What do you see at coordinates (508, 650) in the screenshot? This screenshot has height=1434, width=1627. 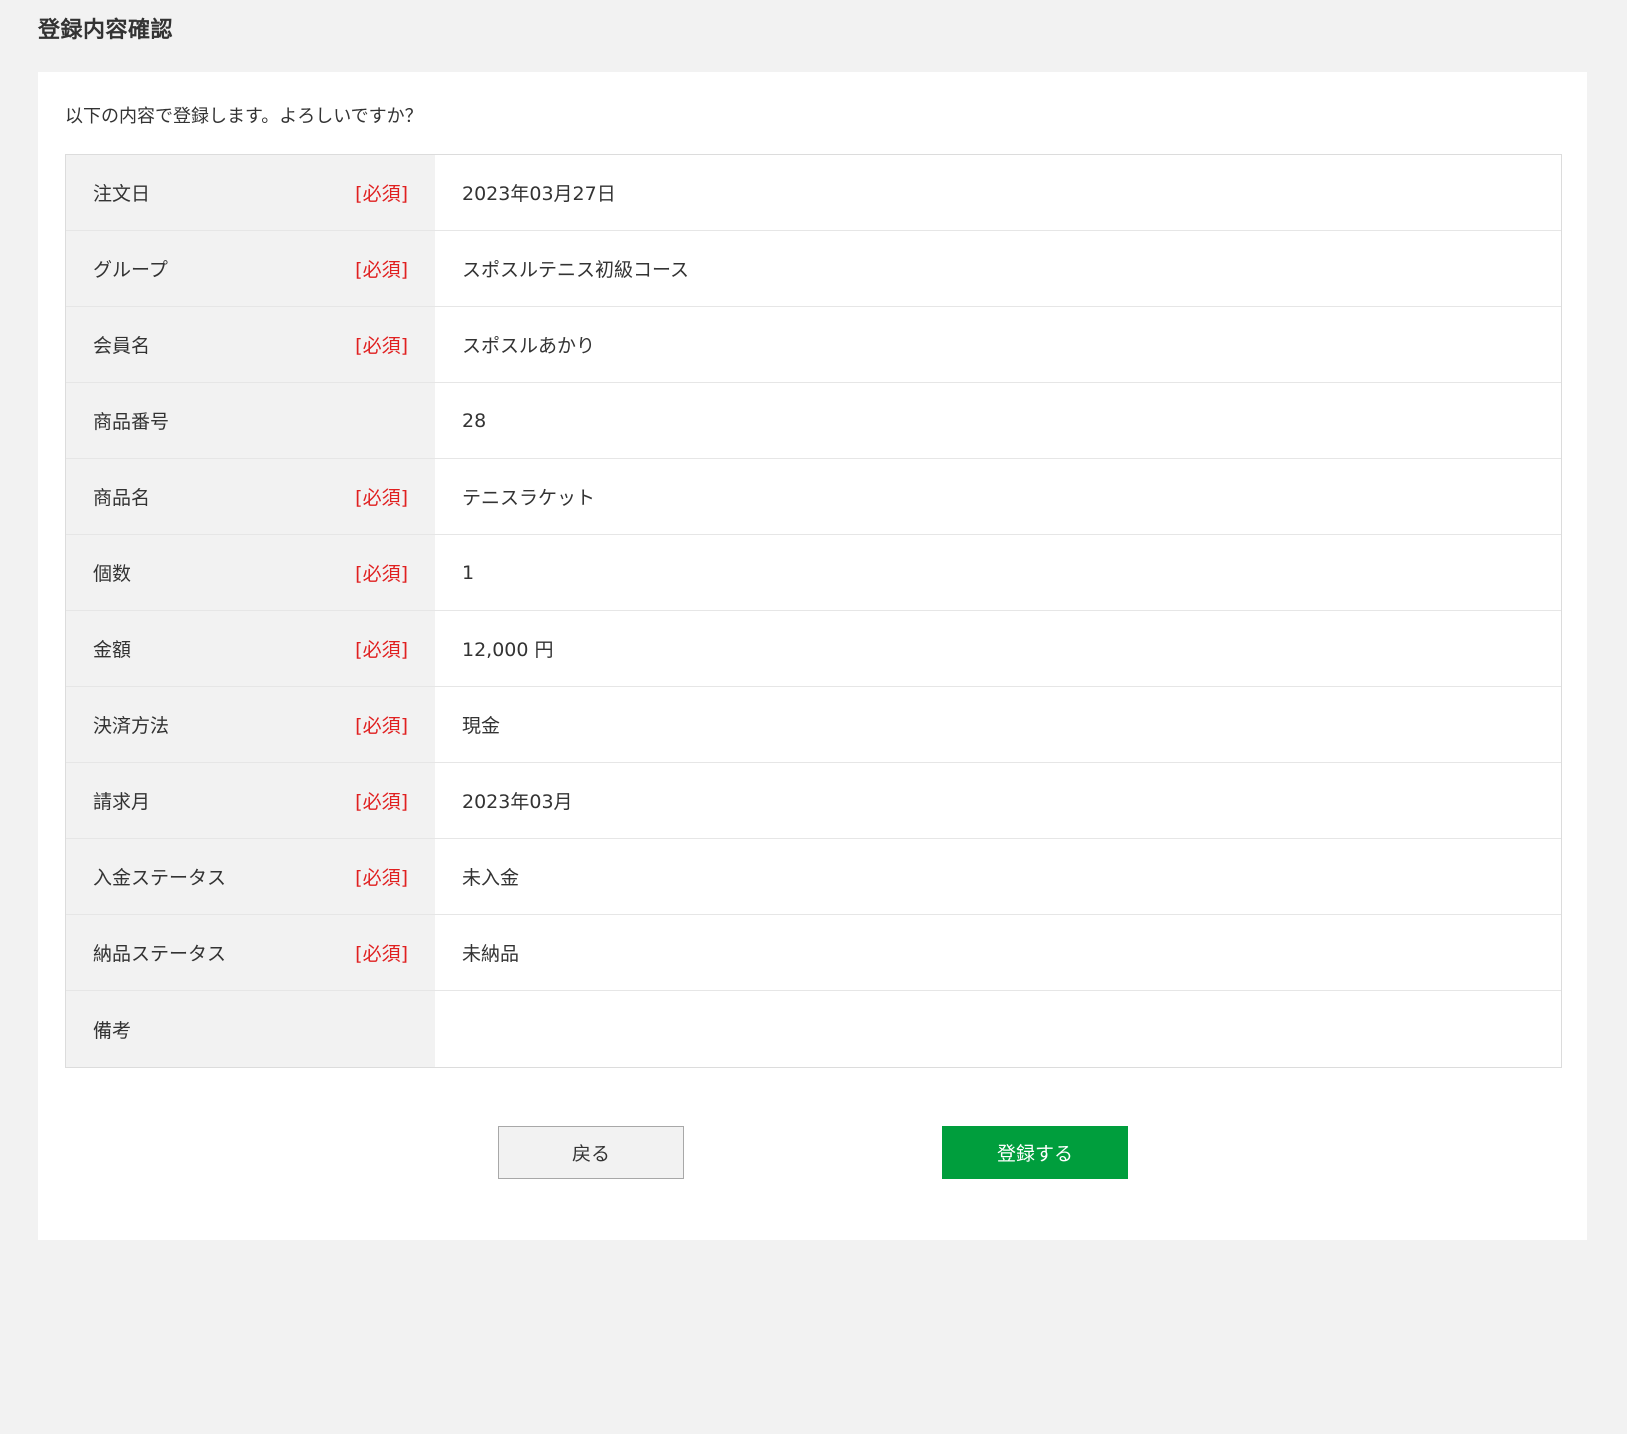 I see `row-value: 12,000 円` at bounding box center [508, 650].